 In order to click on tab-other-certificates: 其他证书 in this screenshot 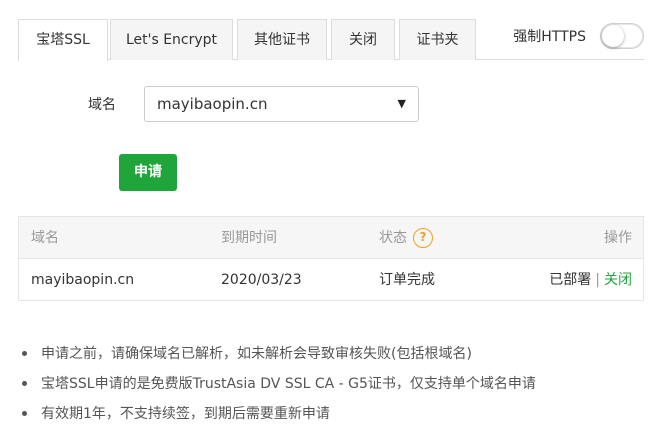, I will do `click(282, 39)`.